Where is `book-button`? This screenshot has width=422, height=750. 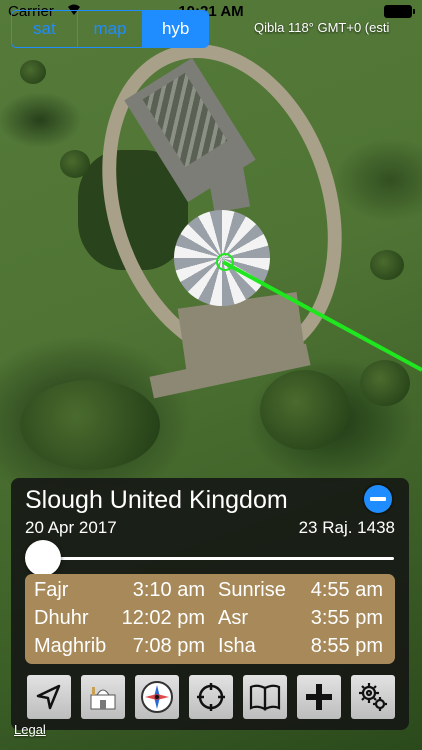 book-button is located at coordinates (265, 697).